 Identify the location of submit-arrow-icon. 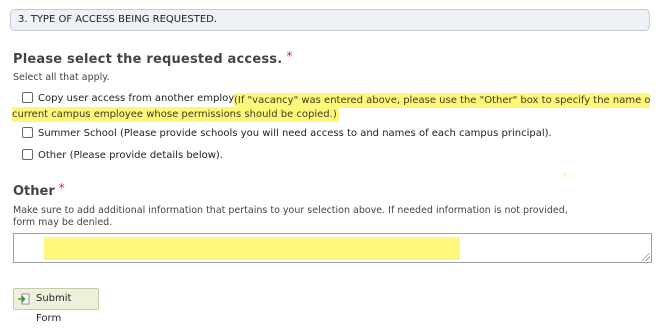
(24, 299).